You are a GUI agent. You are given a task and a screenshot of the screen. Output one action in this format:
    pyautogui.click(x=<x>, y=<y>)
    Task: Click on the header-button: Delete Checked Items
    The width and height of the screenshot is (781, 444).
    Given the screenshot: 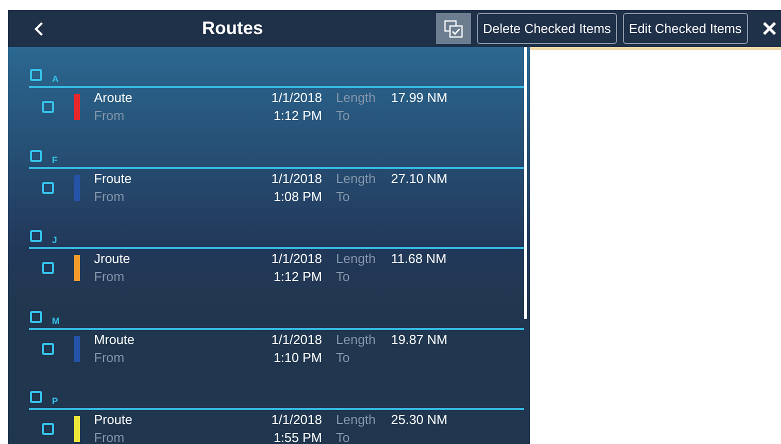 What is the action you would take?
    pyautogui.click(x=547, y=28)
    